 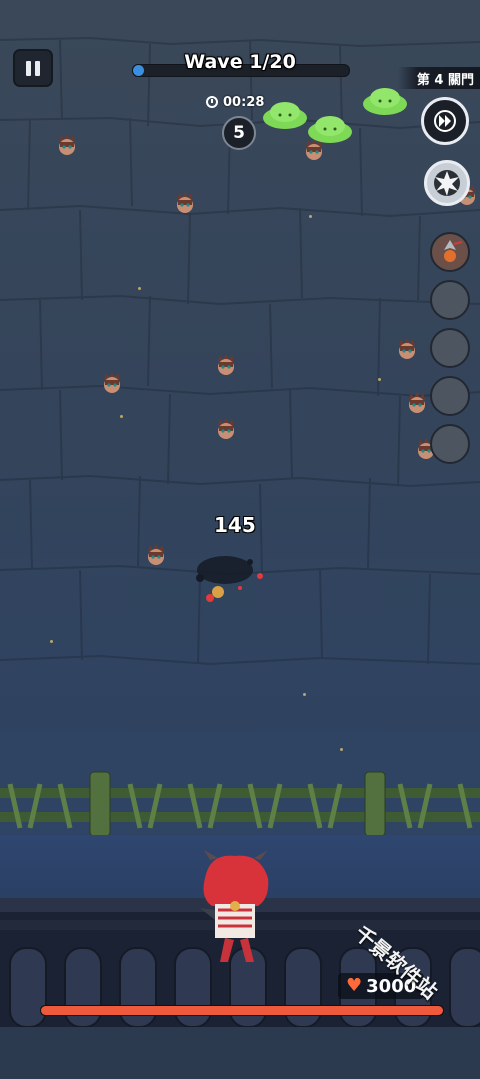 I want to click on fire-orb-icon, so click(x=453, y=251).